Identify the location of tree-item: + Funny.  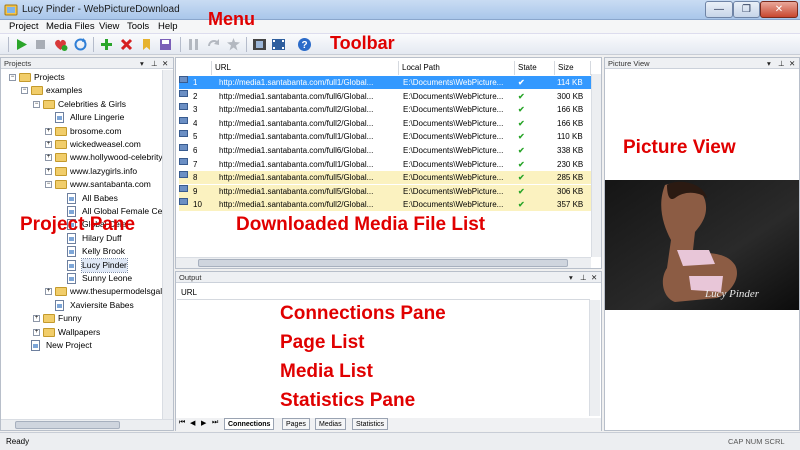
(81, 318).